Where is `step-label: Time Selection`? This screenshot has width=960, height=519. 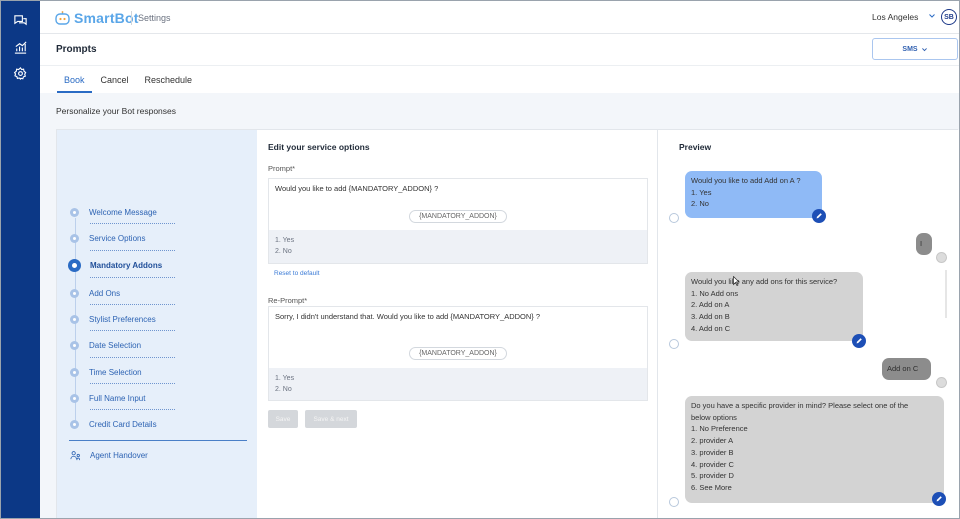 step-label: Time Selection is located at coordinates (115, 372).